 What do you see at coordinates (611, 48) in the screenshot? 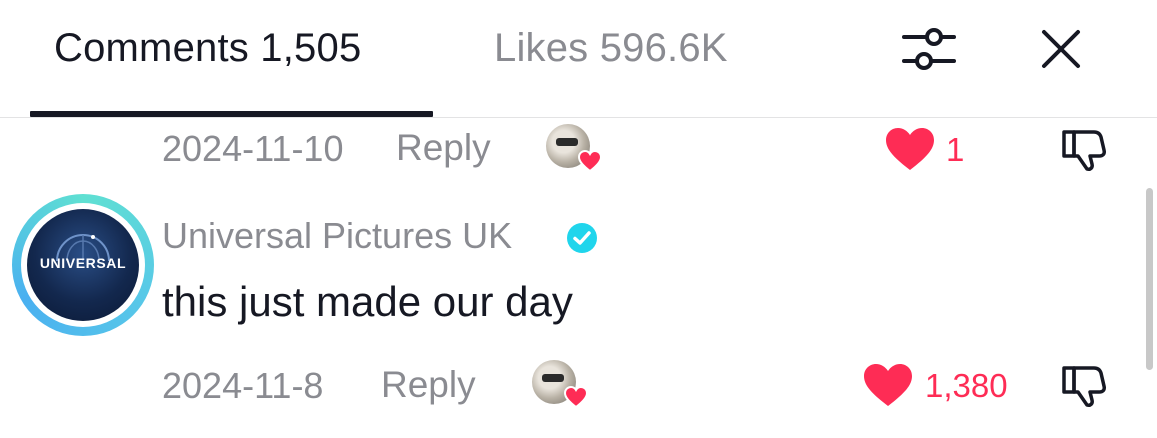
I see `tab-likes: Likes 596.6K` at bounding box center [611, 48].